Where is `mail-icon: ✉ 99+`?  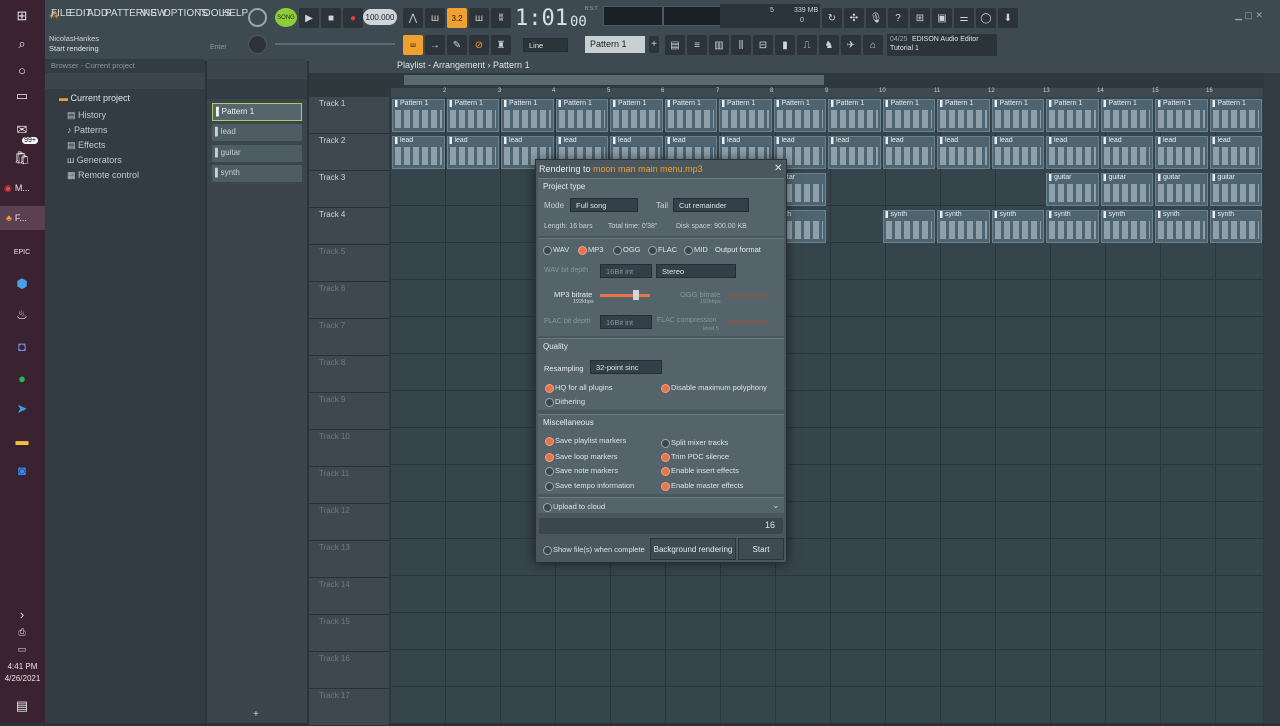
mail-icon: ✉ 99+ is located at coordinates (24, 131).